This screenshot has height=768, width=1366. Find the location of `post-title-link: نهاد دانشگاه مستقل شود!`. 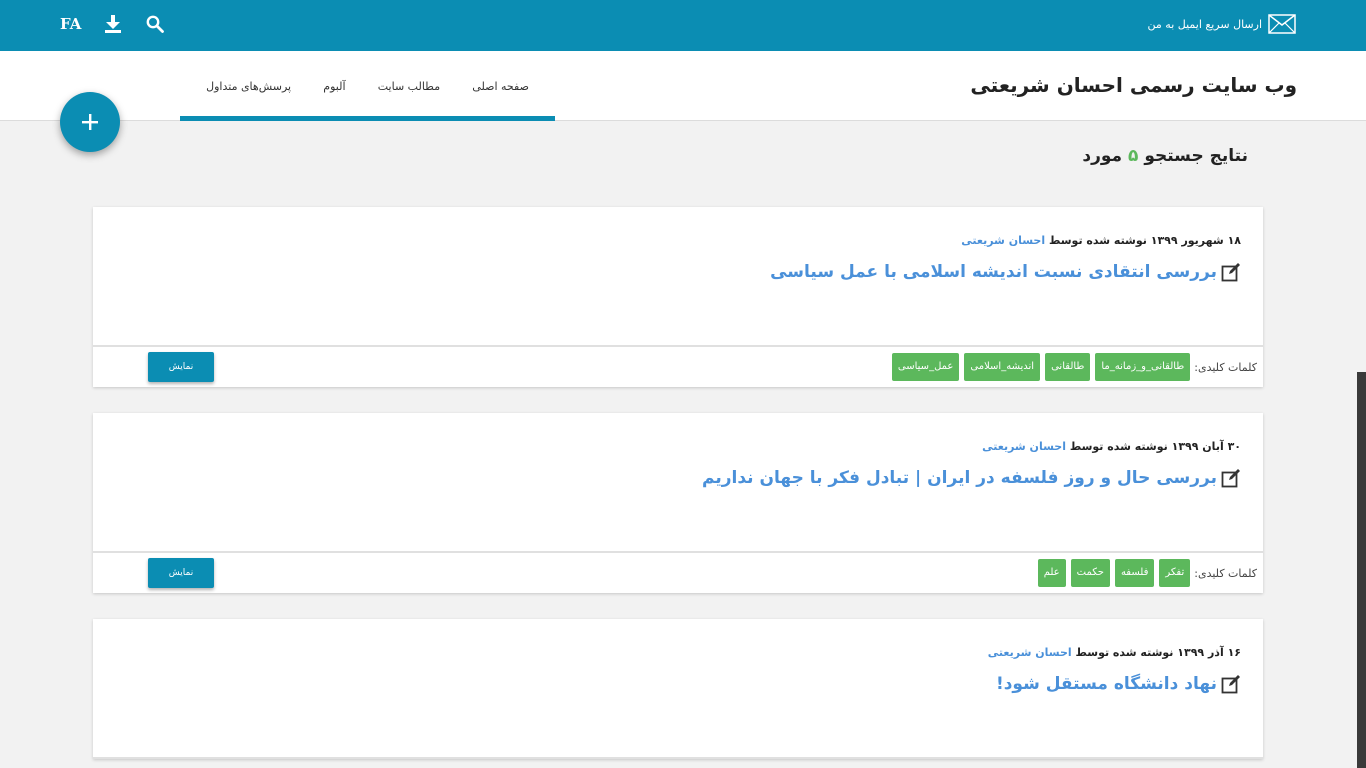

post-title-link: نهاد دانشگاه مستقل شود! is located at coordinates (1106, 684).